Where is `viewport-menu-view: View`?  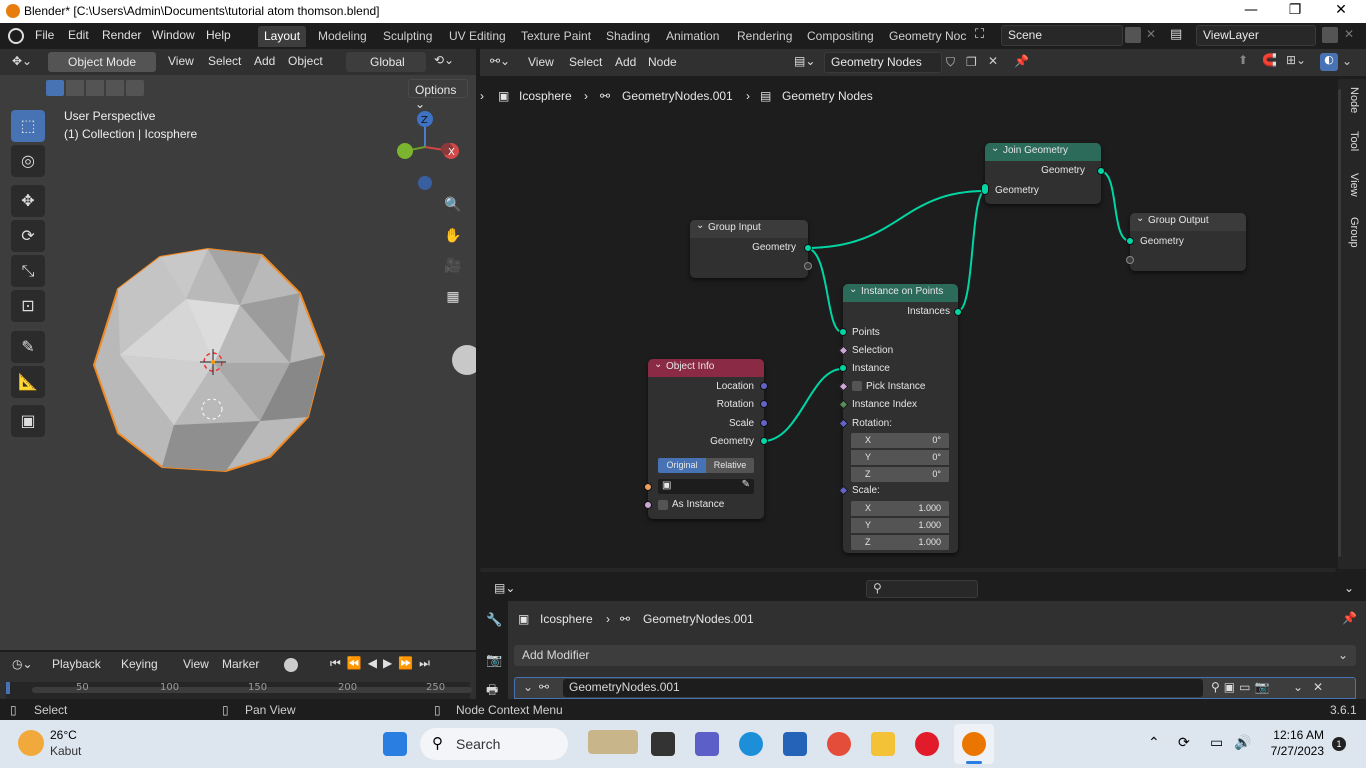
viewport-menu-view: View is located at coordinates (181, 61).